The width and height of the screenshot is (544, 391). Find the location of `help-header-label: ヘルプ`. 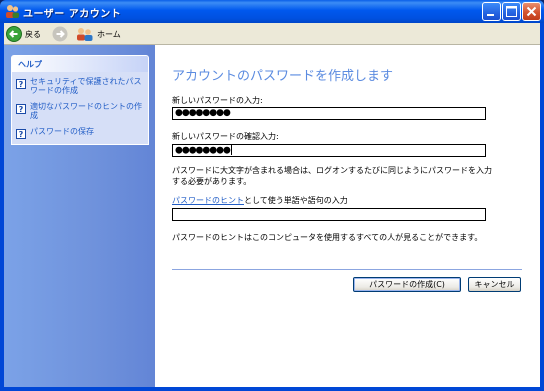

help-header-label: ヘルプ is located at coordinates (30, 64).